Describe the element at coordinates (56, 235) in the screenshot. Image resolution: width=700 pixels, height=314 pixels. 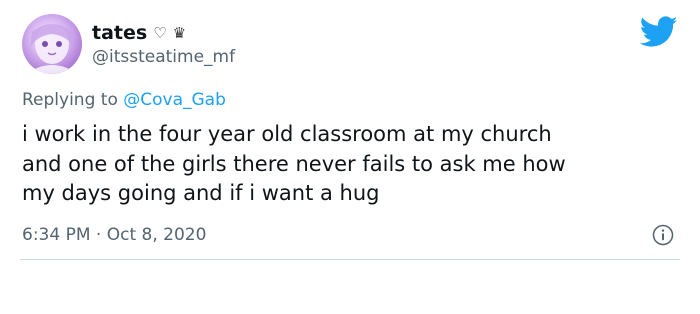
I see `tweet-time: 6:34 PM` at that location.